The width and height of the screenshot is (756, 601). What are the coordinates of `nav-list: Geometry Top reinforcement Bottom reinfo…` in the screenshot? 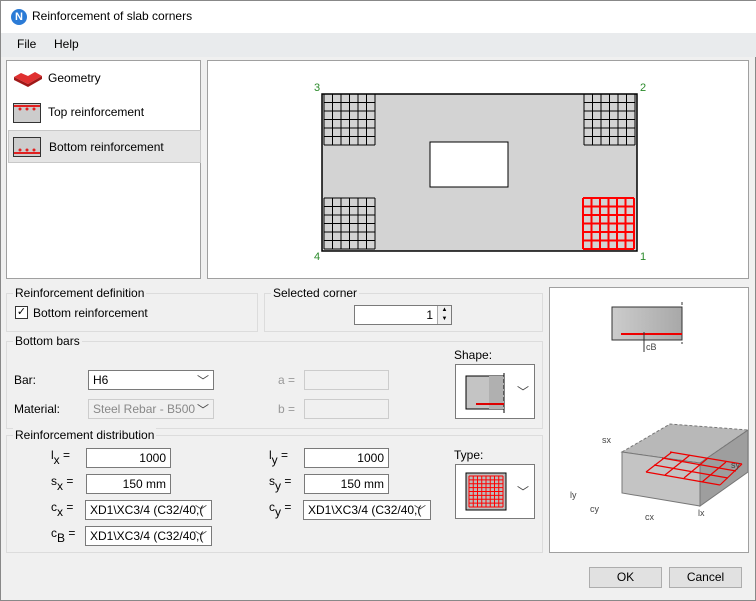 It's located at (103, 169).